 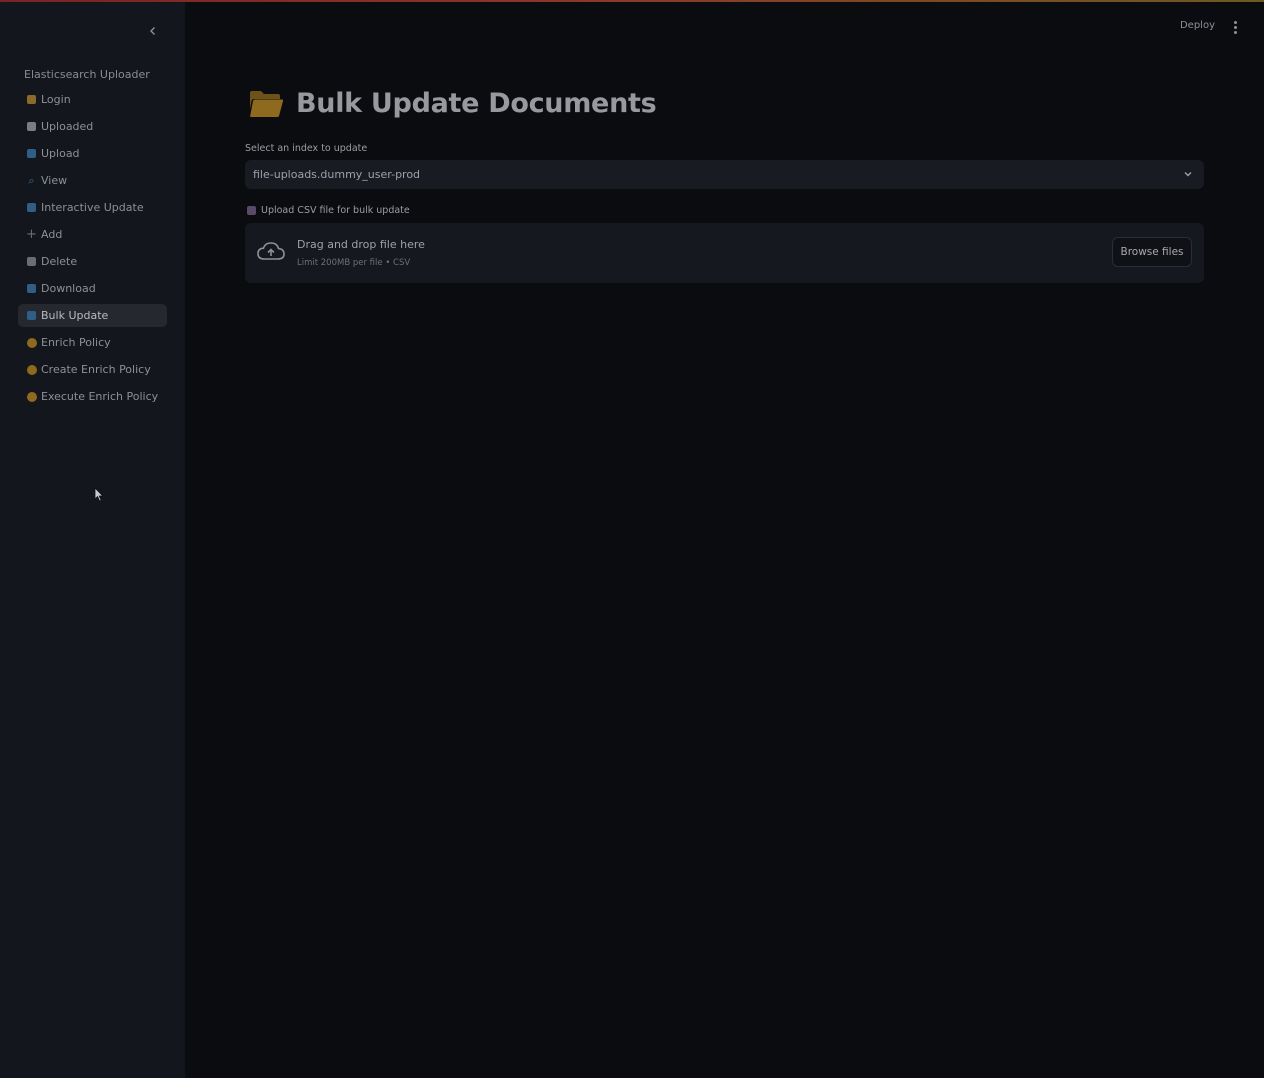 I want to click on download-icon-shape, so click(x=31, y=288).